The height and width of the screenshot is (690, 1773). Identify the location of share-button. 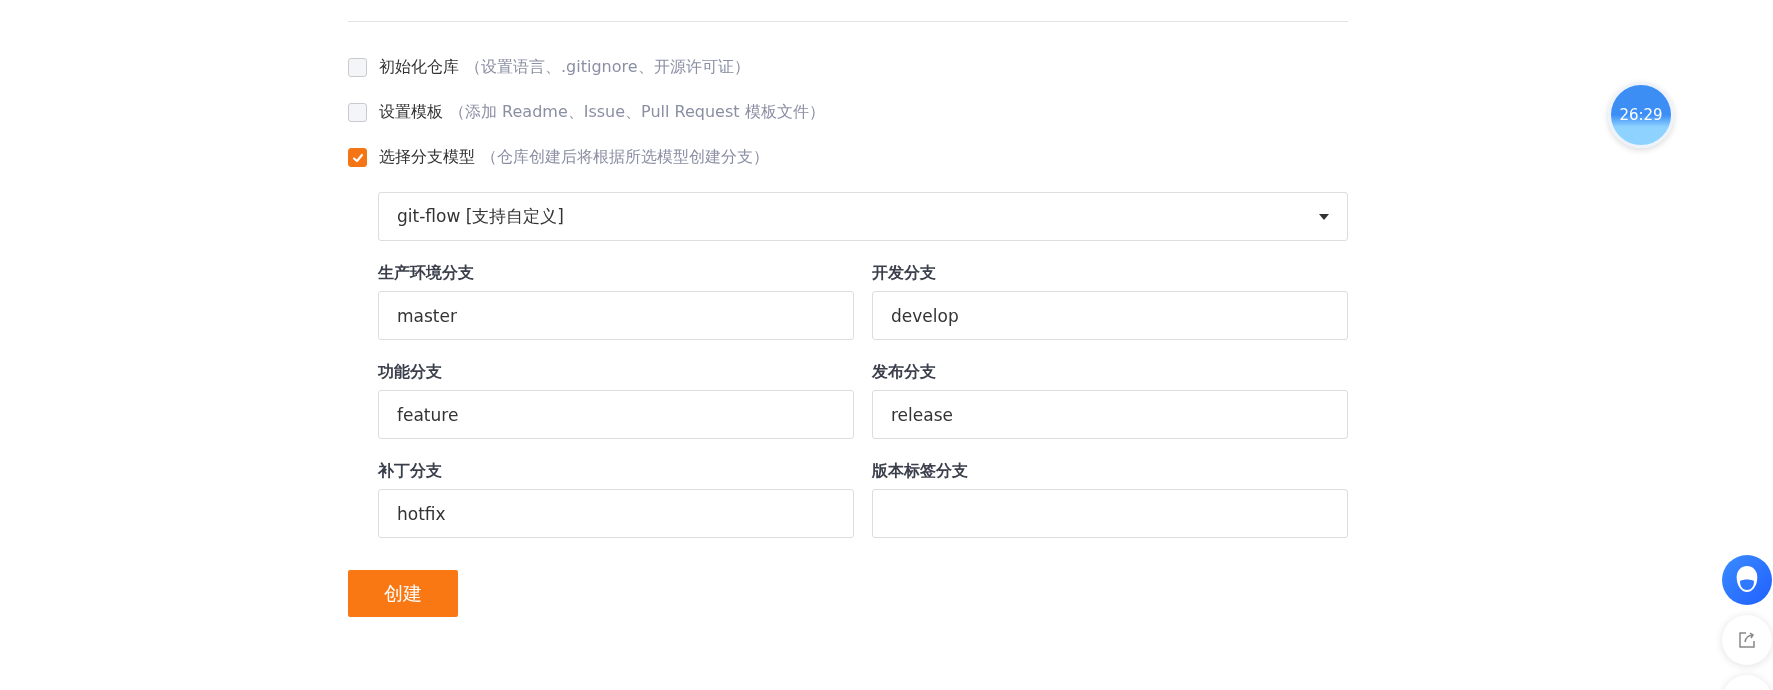
(1747, 640).